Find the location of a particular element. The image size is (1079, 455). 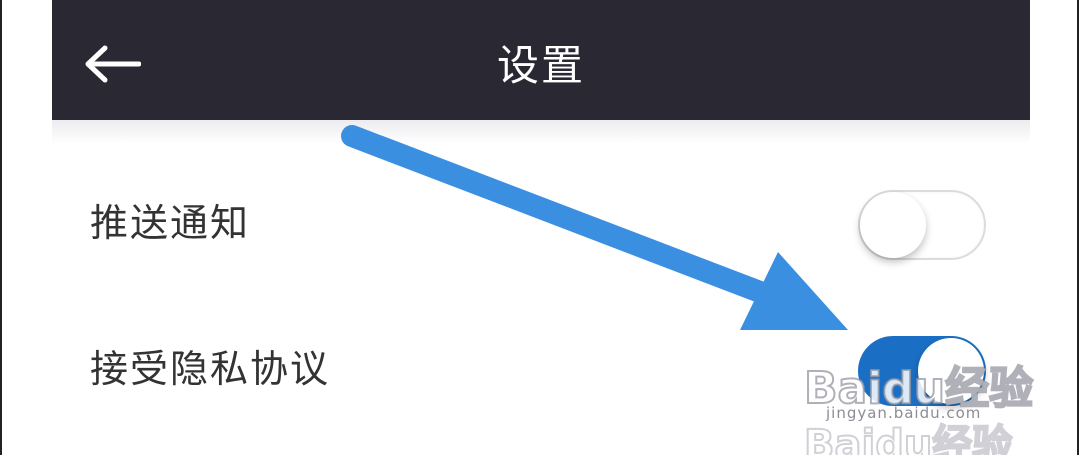

watermark-logo-faded: Baidu经验 is located at coordinates (908, 438).